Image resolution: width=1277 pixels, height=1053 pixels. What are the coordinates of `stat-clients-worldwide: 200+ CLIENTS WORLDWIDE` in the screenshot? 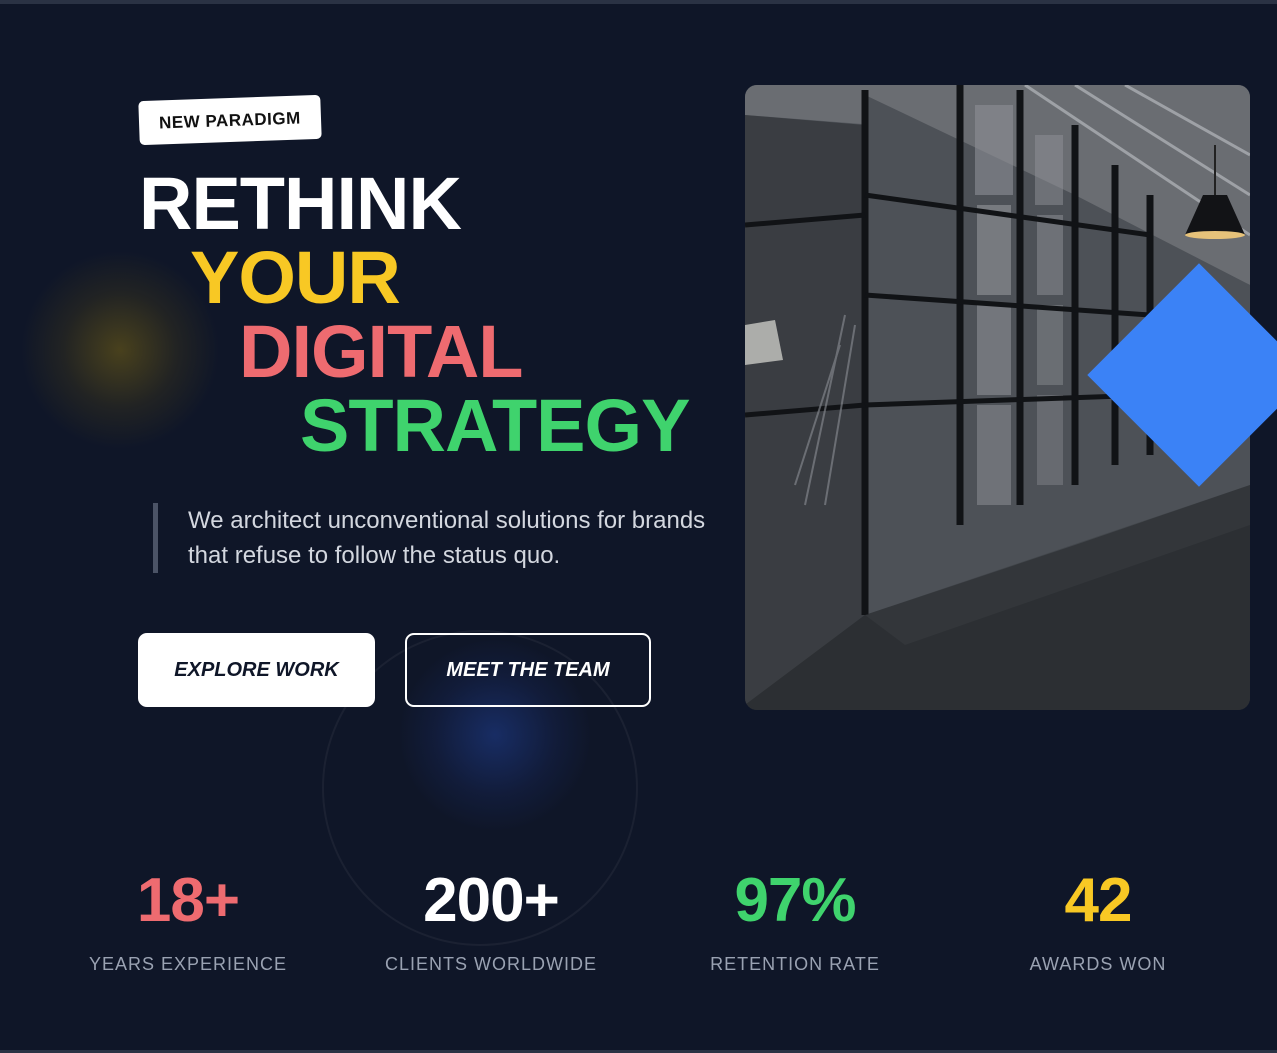 It's located at (491, 922).